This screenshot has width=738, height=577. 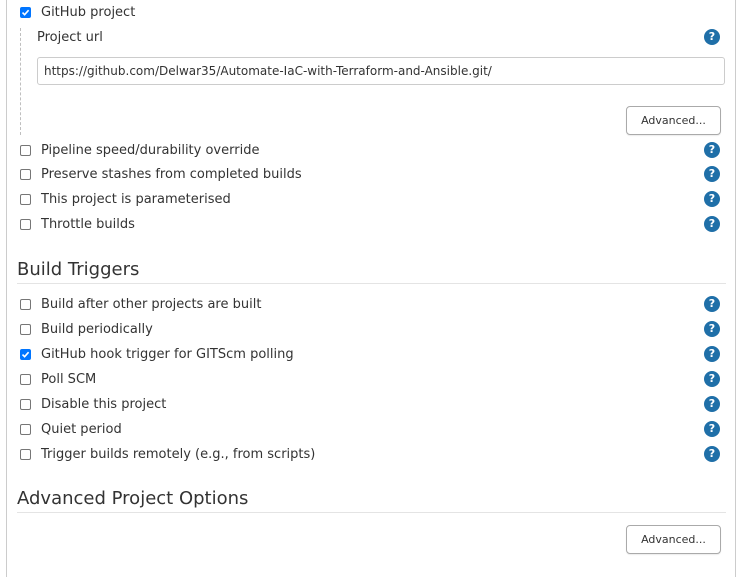 I want to click on pipeline-speed-label: Pipeline speed/durability override, so click(x=150, y=150).